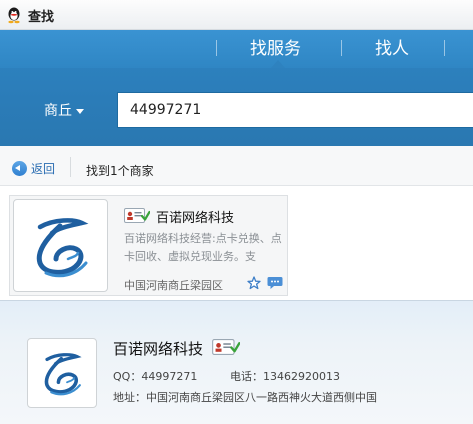 This screenshot has height=424, width=473. Describe the element at coordinates (203, 247) in the screenshot. I see `result-description: 百诺网络科技经营:点卡兑换、点卡回收、虚拟兑现业务。支` at that location.